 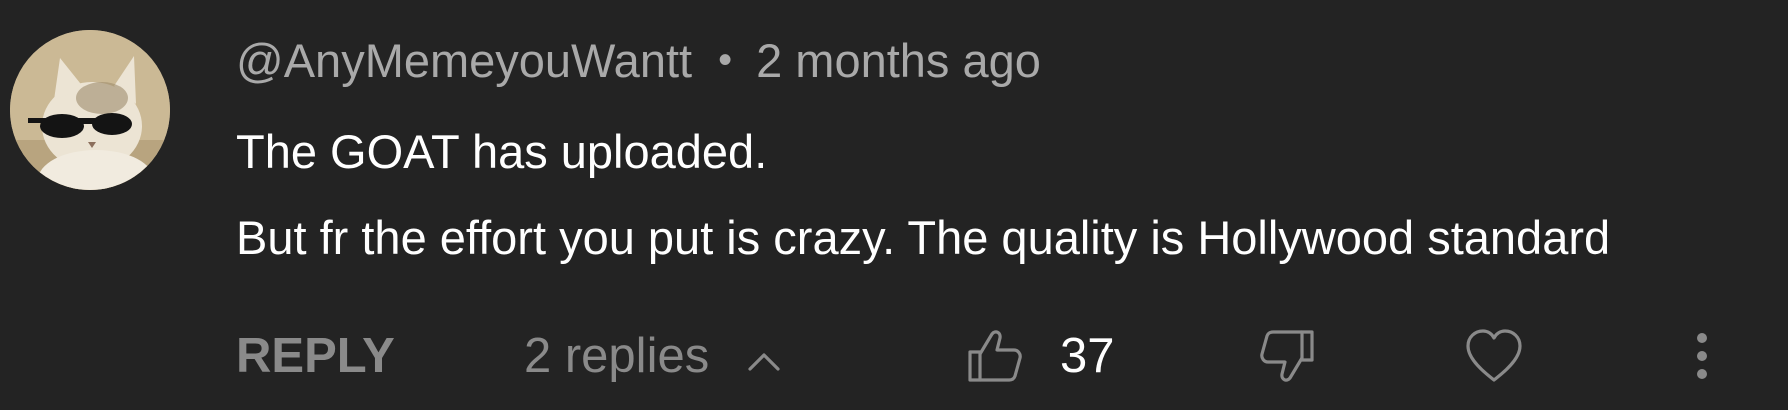 I want to click on replies-toggle: 2 replies, so click(x=652, y=356).